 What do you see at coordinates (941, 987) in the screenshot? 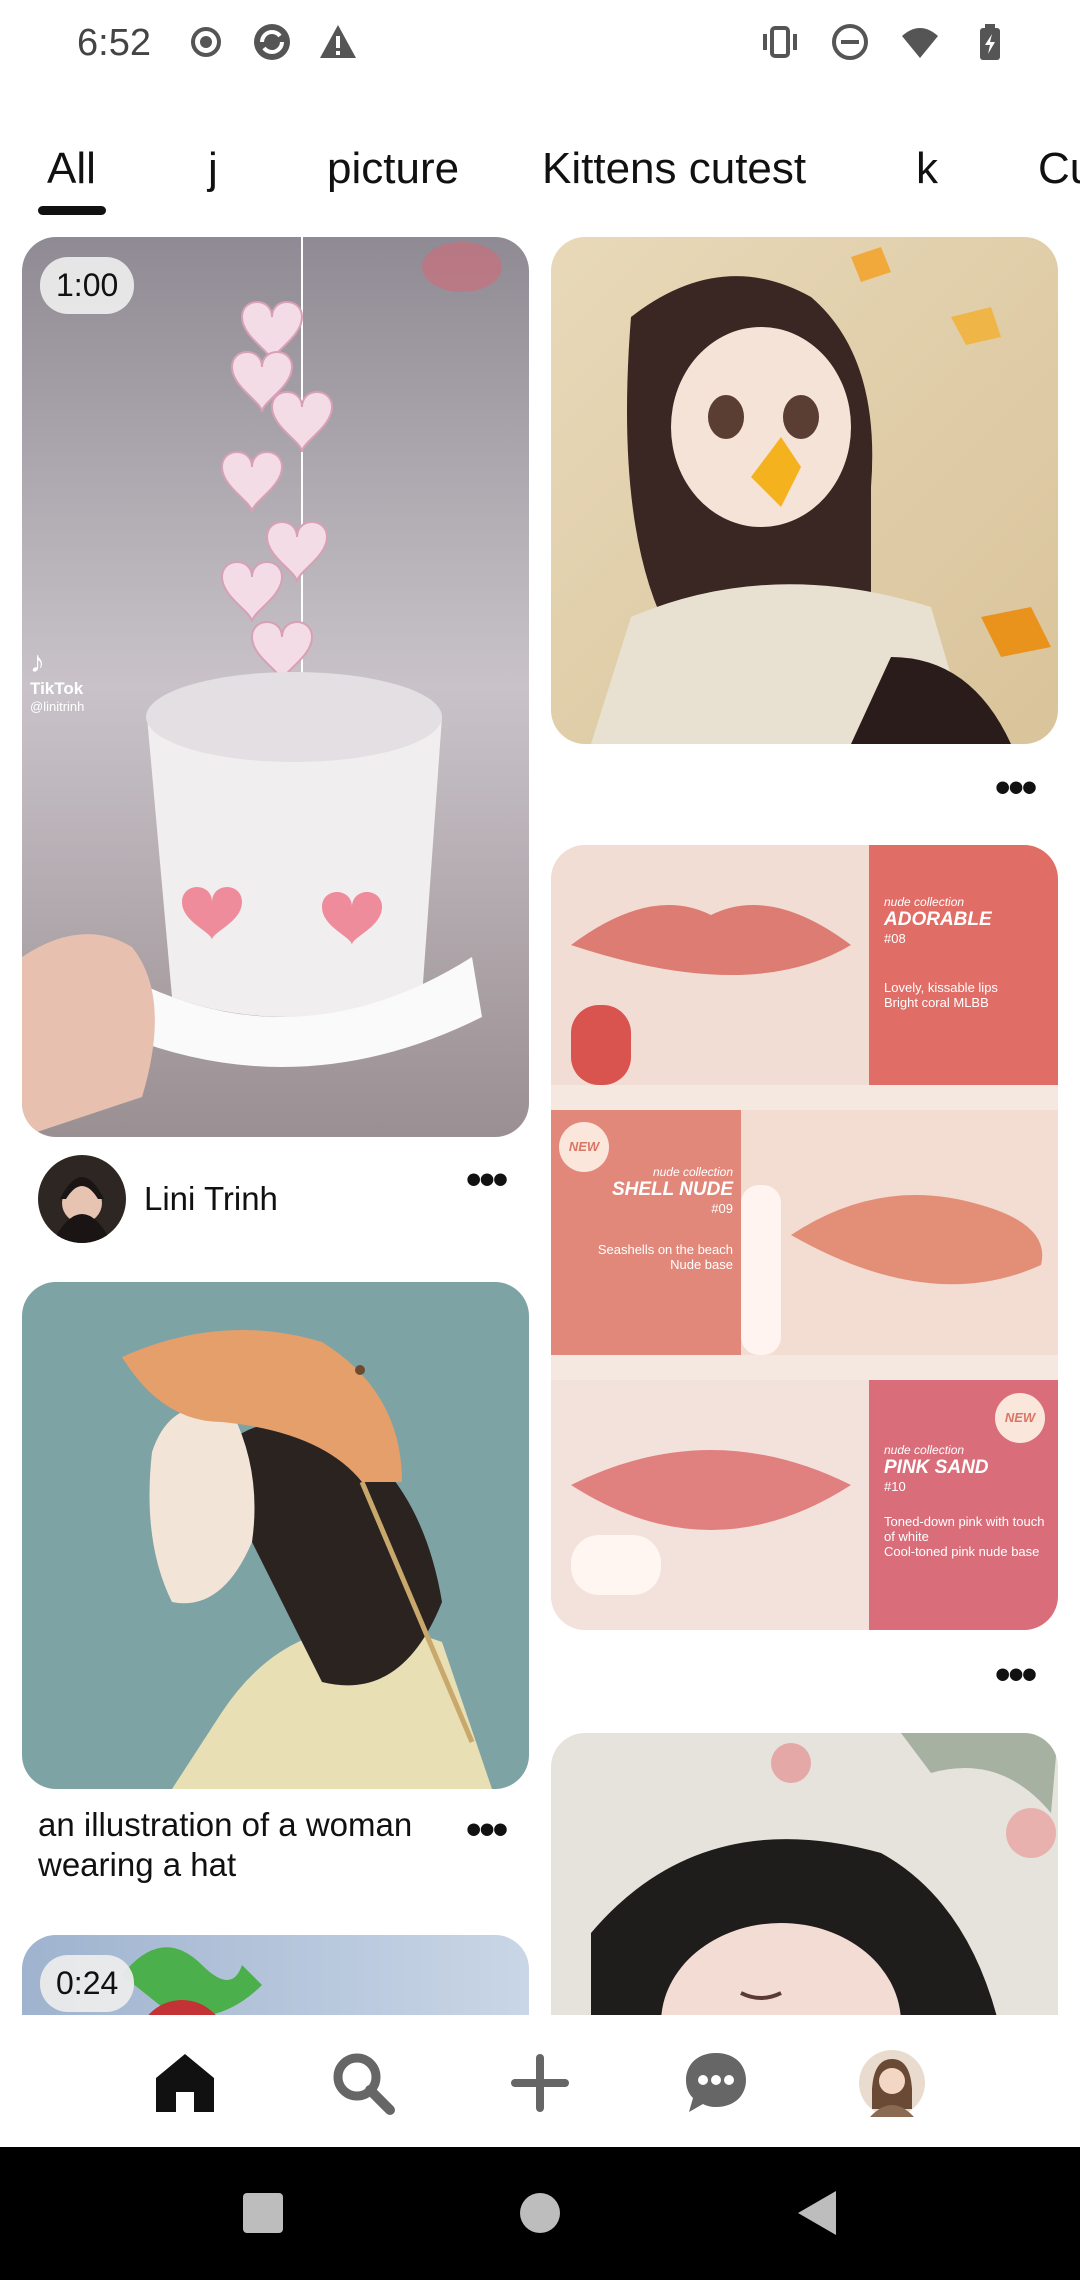
I see `swatch-desc: Lovely, kissable lips` at bounding box center [941, 987].